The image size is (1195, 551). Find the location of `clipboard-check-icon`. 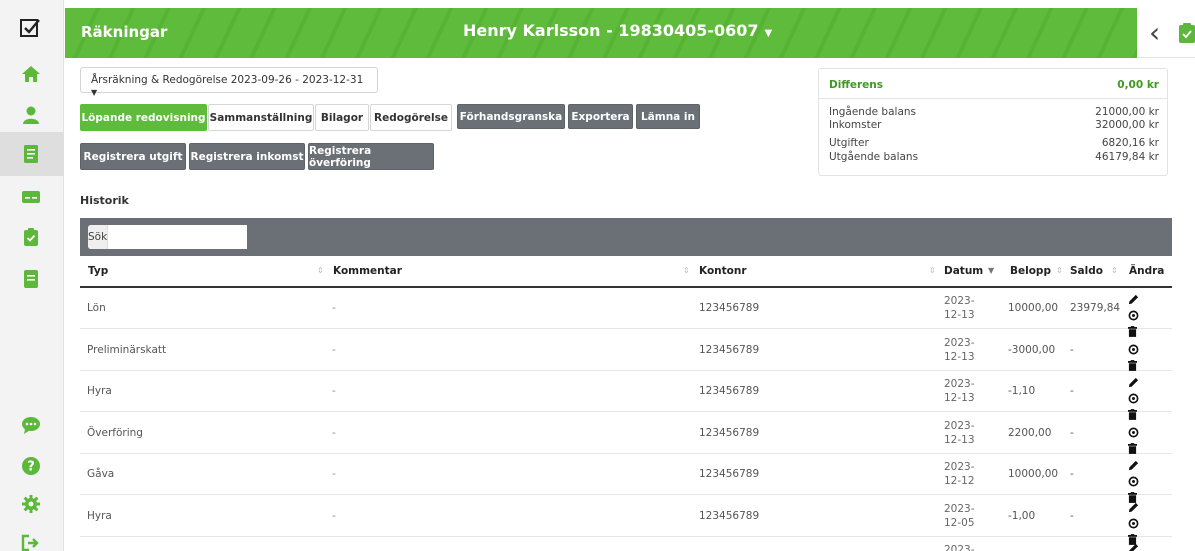

clipboard-check-icon is located at coordinates (31, 237).